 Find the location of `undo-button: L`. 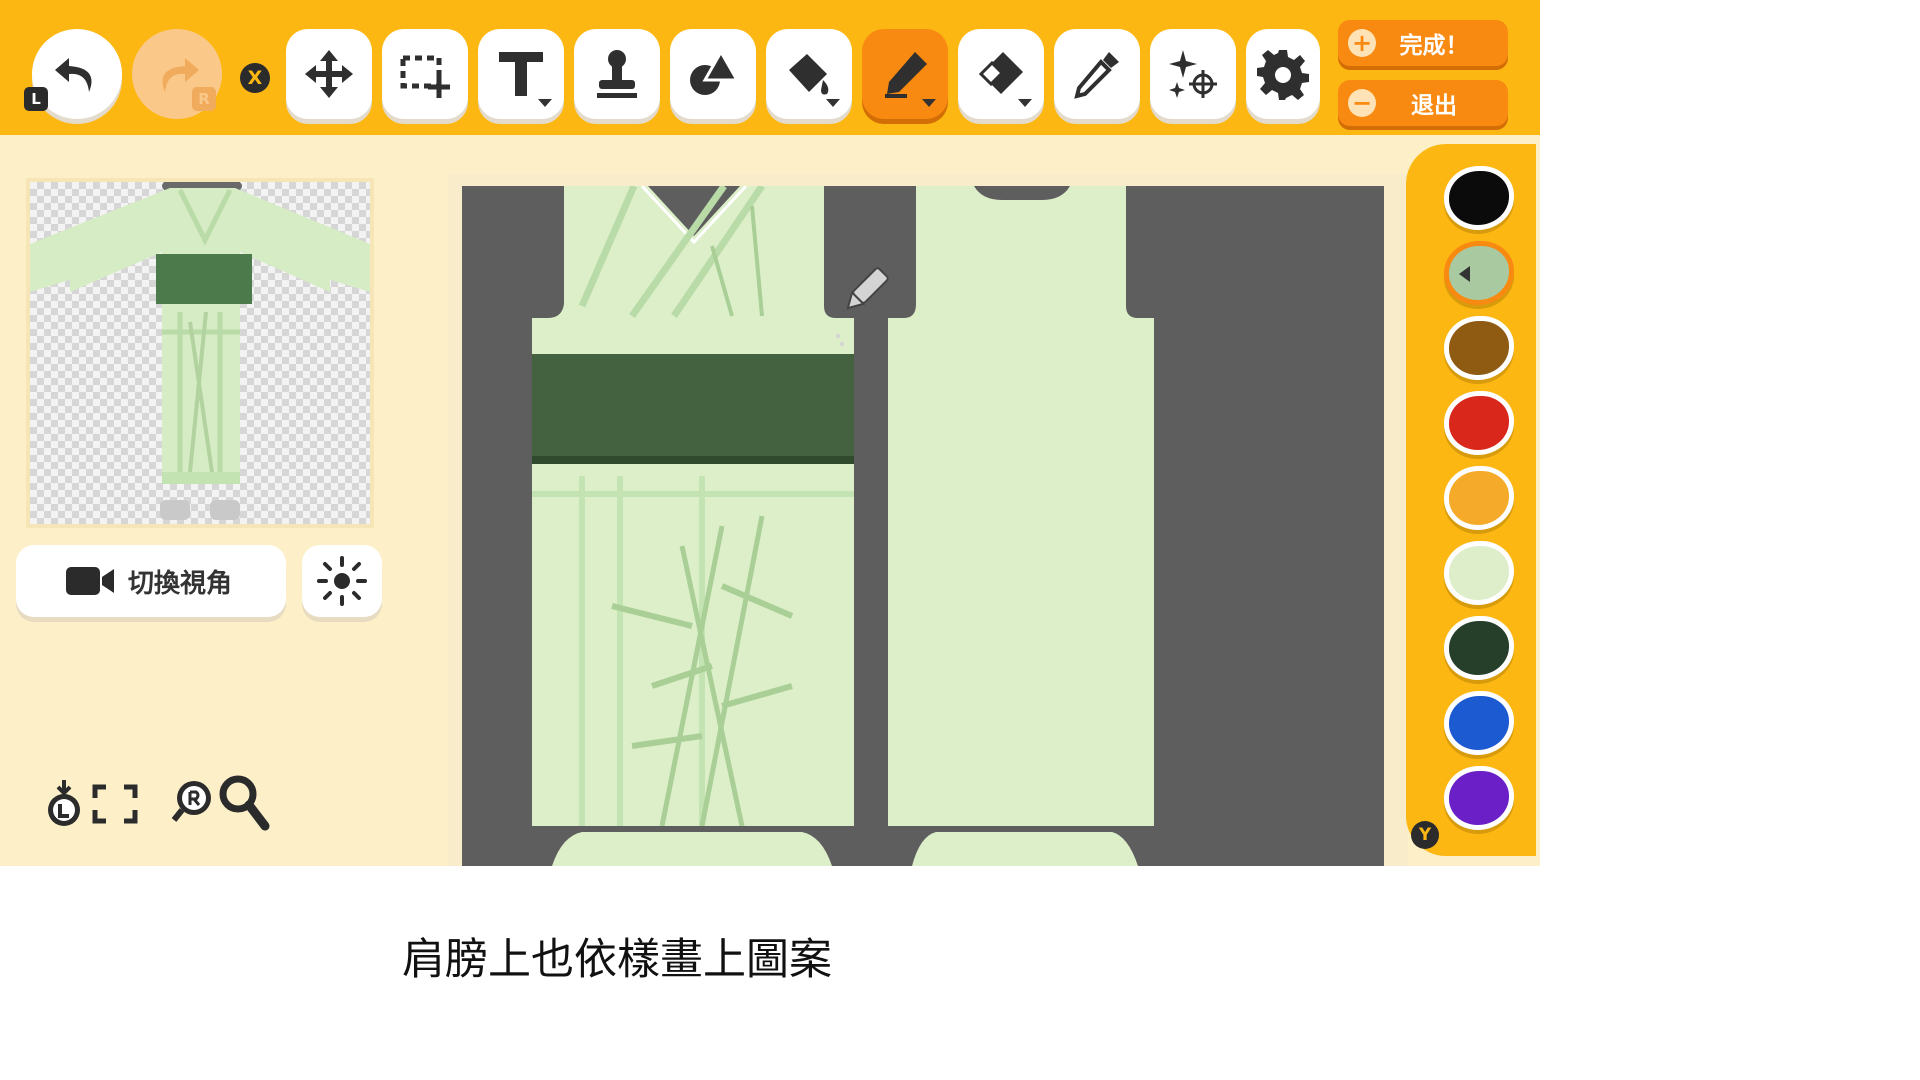

undo-button: L is located at coordinates (73, 74).